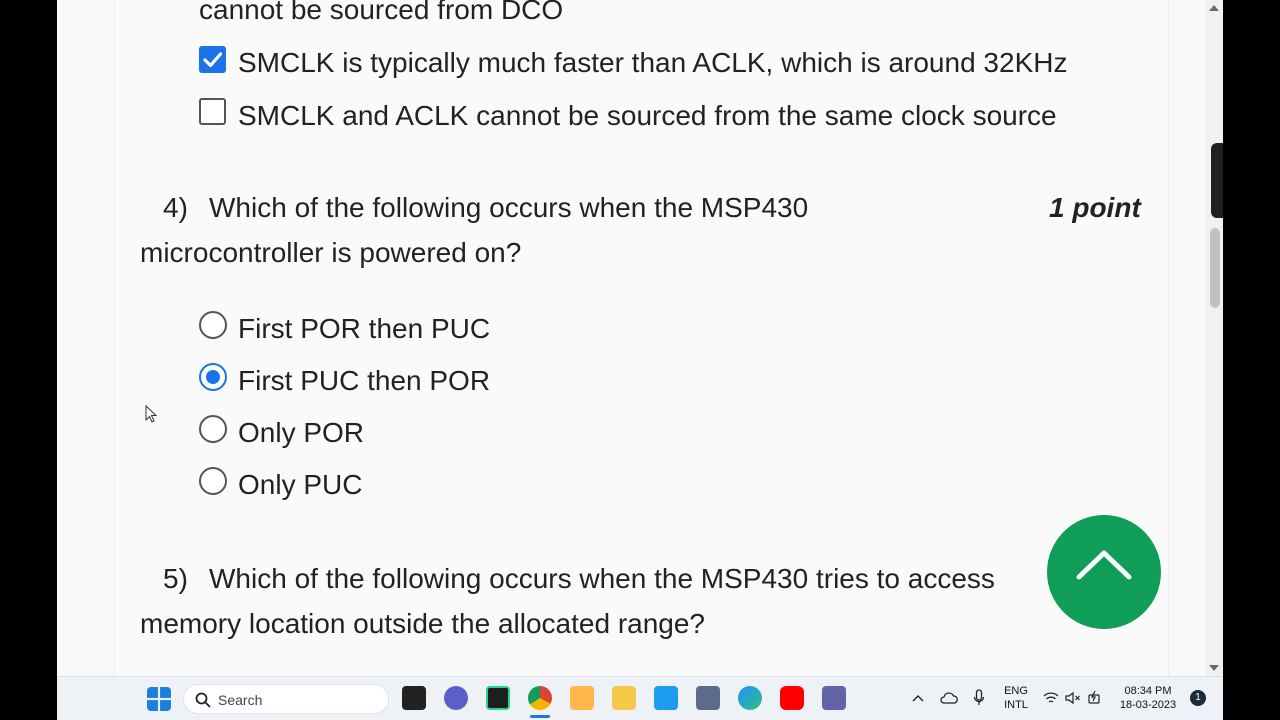  Describe the element at coordinates (666, 698) in the screenshot. I see `twitter-icon` at that location.